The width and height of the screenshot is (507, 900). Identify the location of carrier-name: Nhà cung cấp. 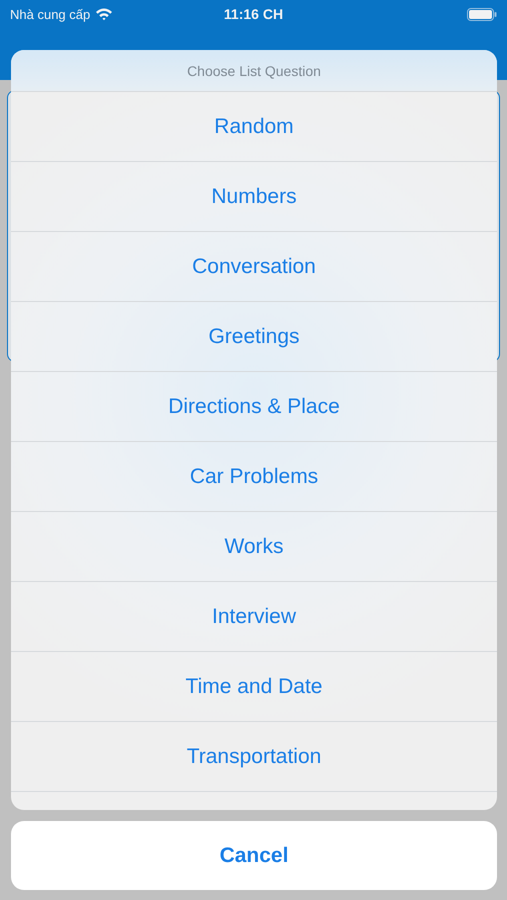
(50, 14).